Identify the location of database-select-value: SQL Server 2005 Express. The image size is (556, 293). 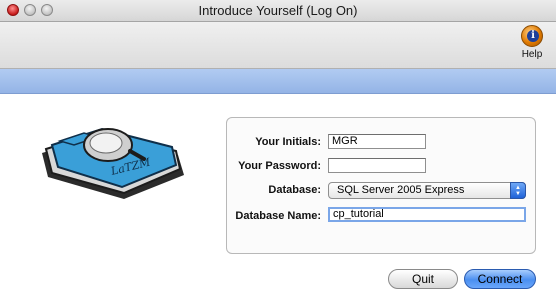
(401, 190).